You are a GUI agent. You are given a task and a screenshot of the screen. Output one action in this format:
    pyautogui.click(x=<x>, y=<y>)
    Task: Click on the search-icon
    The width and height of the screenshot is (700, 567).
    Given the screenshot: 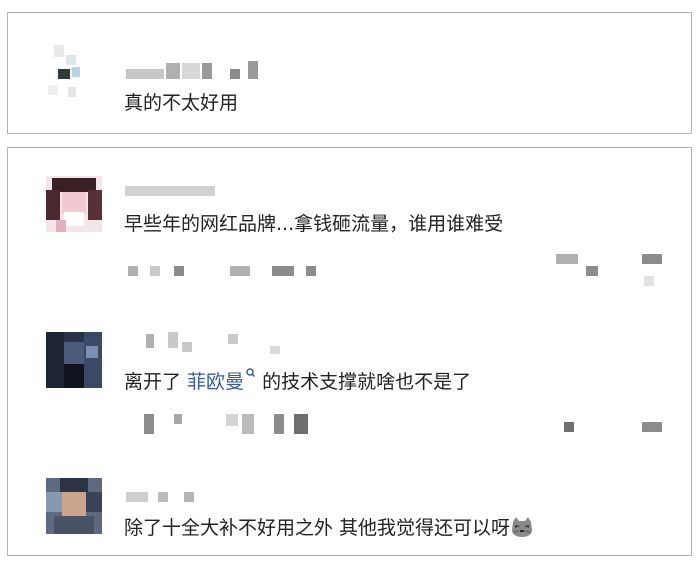 What is the action you would take?
    pyautogui.click(x=251, y=373)
    